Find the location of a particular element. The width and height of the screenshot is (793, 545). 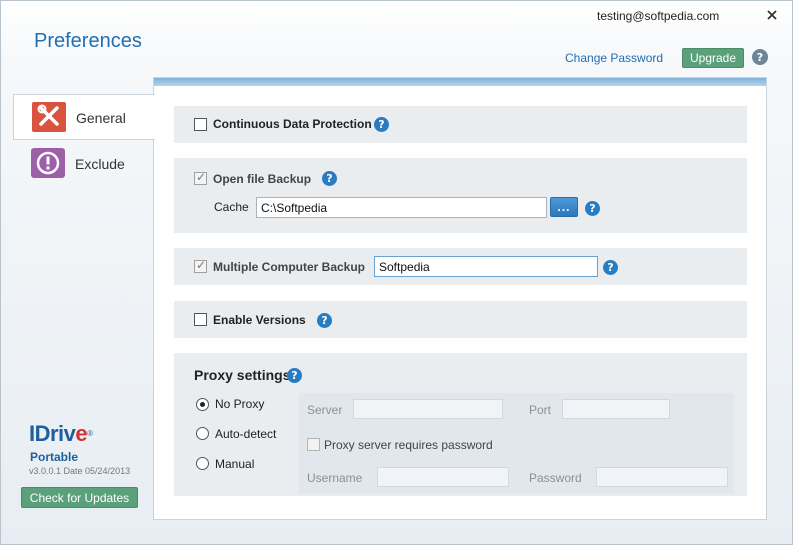

account-email: testing@softpedia.com is located at coordinates (658, 16).